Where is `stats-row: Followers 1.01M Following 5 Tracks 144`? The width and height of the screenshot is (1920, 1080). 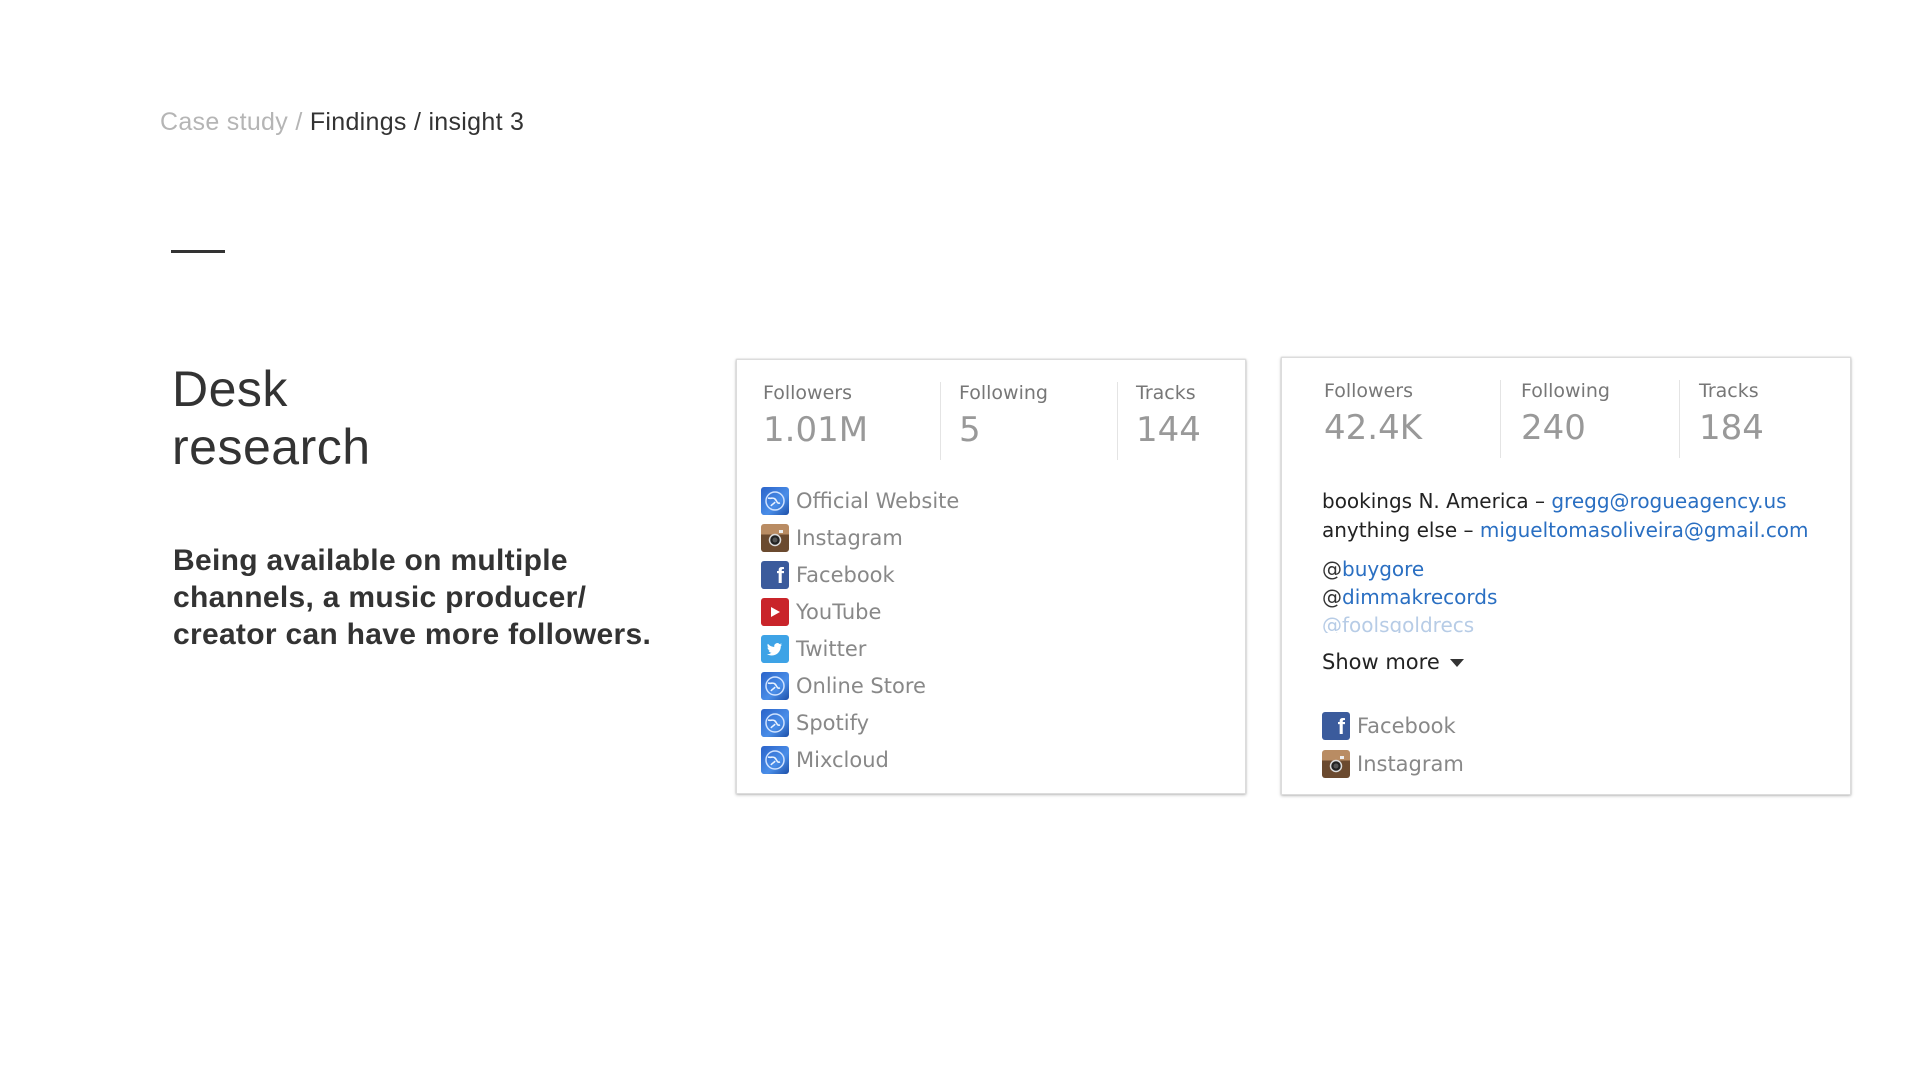 stats-row: Followers 1.01M Following 5 Tracks 144 is located at coordinates (991, 424).